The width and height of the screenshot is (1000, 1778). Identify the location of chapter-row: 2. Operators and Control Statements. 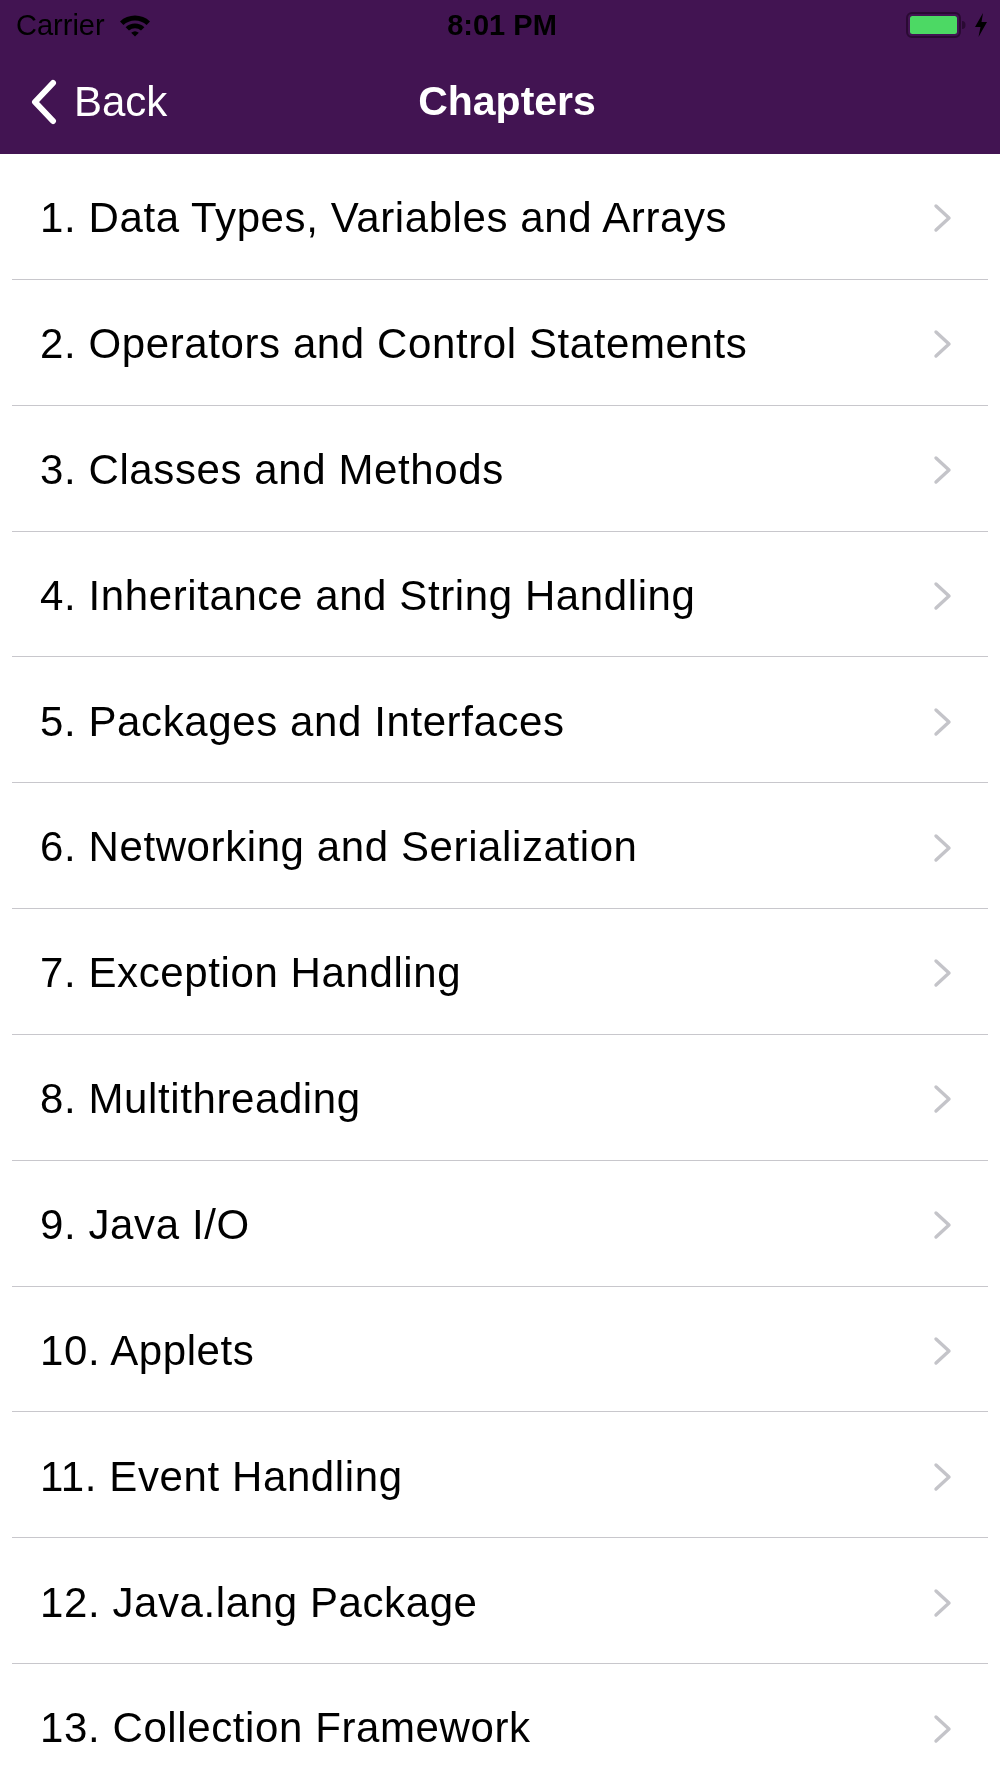
(500, 342).